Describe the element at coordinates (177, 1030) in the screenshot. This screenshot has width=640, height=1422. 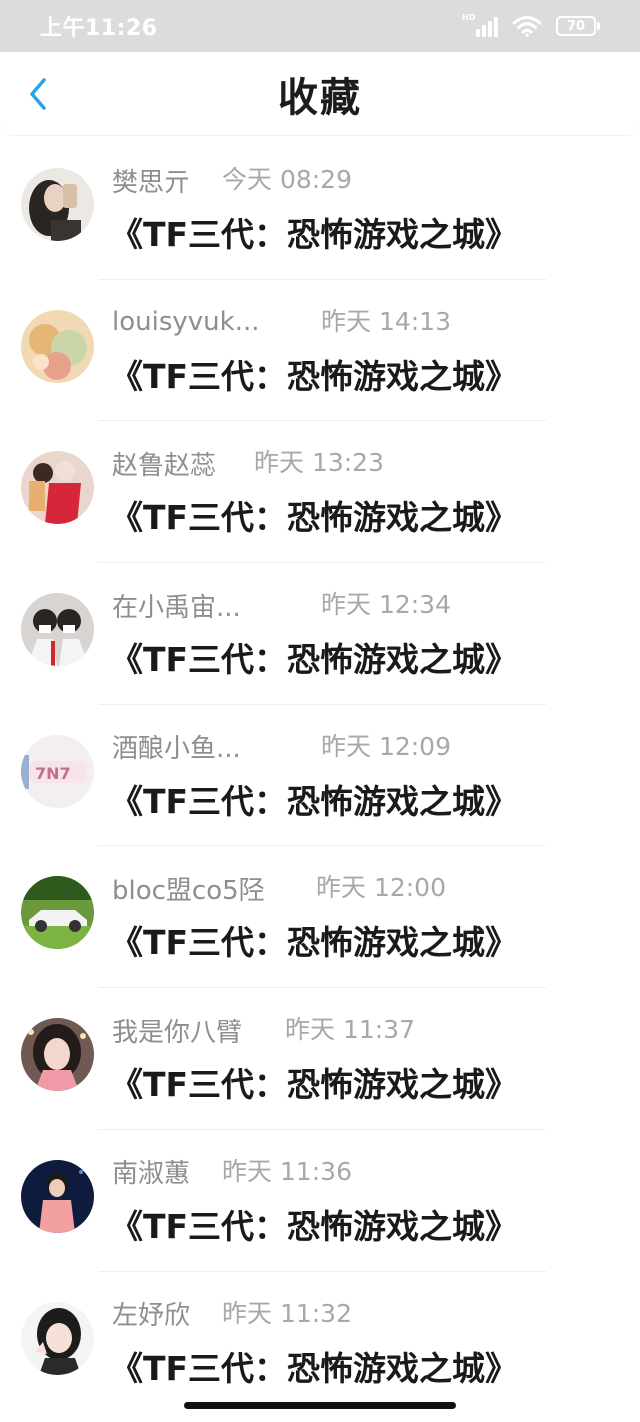
I see `author-name: 我是你八臂` at that location.